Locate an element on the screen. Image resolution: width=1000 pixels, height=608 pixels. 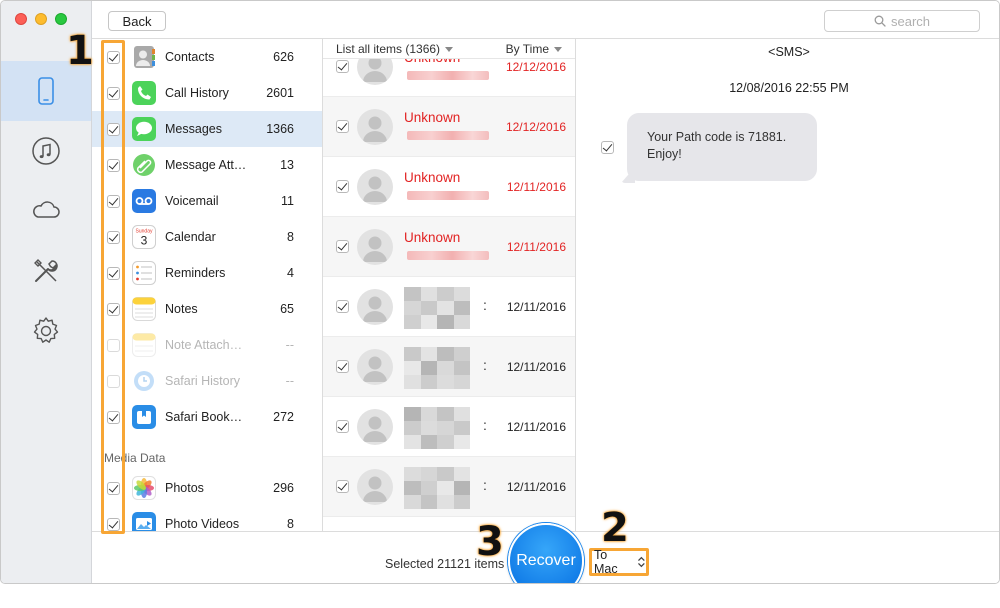
message-timestamp: 12/08/2016 22:55 PM is located at coordinates (789, 88).